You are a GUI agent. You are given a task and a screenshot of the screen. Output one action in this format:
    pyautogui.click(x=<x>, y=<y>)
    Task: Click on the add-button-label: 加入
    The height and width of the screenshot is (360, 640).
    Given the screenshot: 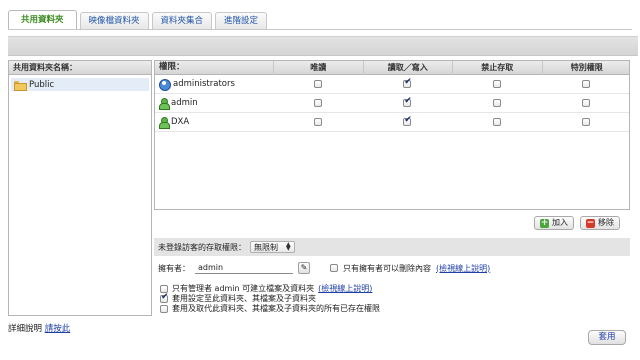 What is the action you would take?
    pyautogui.click(x=560, y=222)
    